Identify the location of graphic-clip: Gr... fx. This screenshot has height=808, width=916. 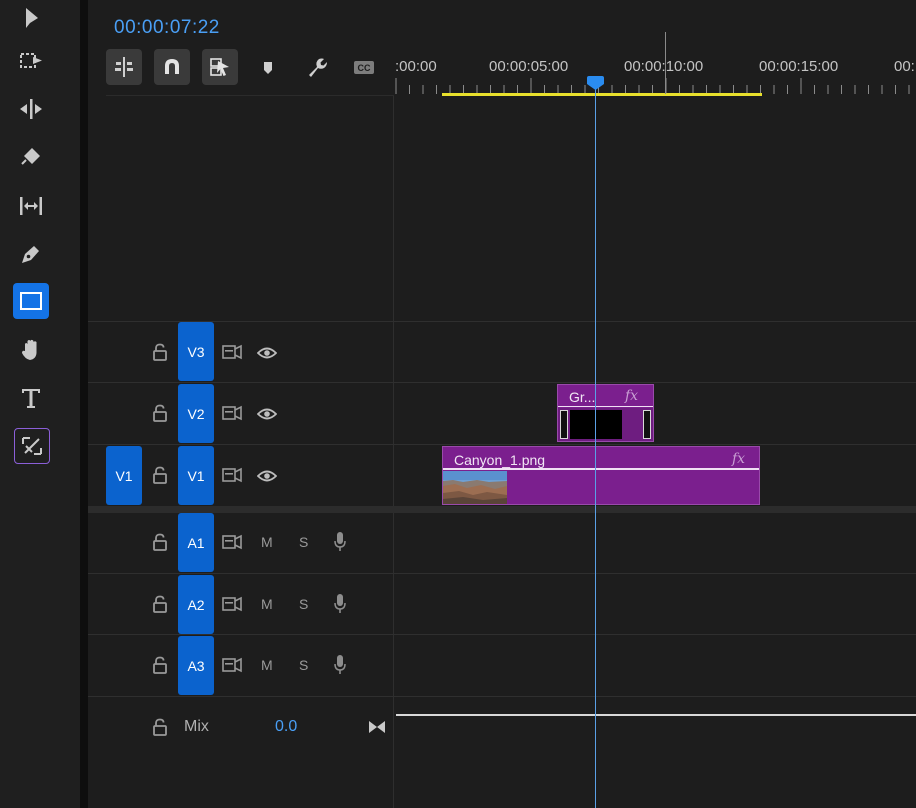
(605, 413).